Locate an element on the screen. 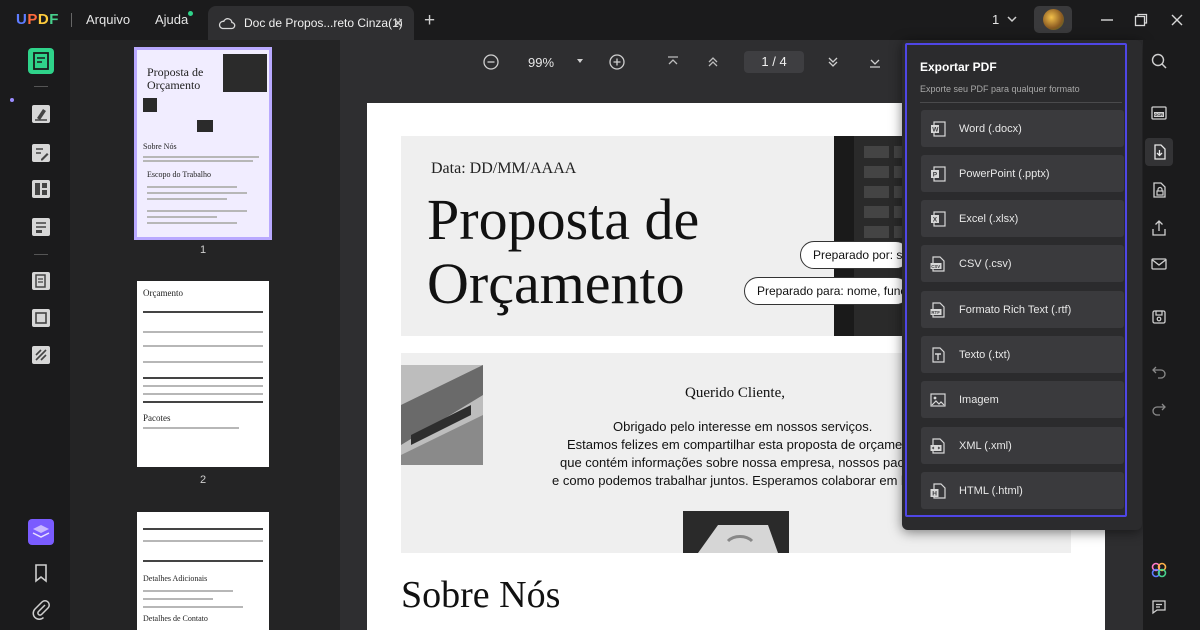 This screenshot has height=630, width=1200. account-button is located at coordinates (1053, 19).